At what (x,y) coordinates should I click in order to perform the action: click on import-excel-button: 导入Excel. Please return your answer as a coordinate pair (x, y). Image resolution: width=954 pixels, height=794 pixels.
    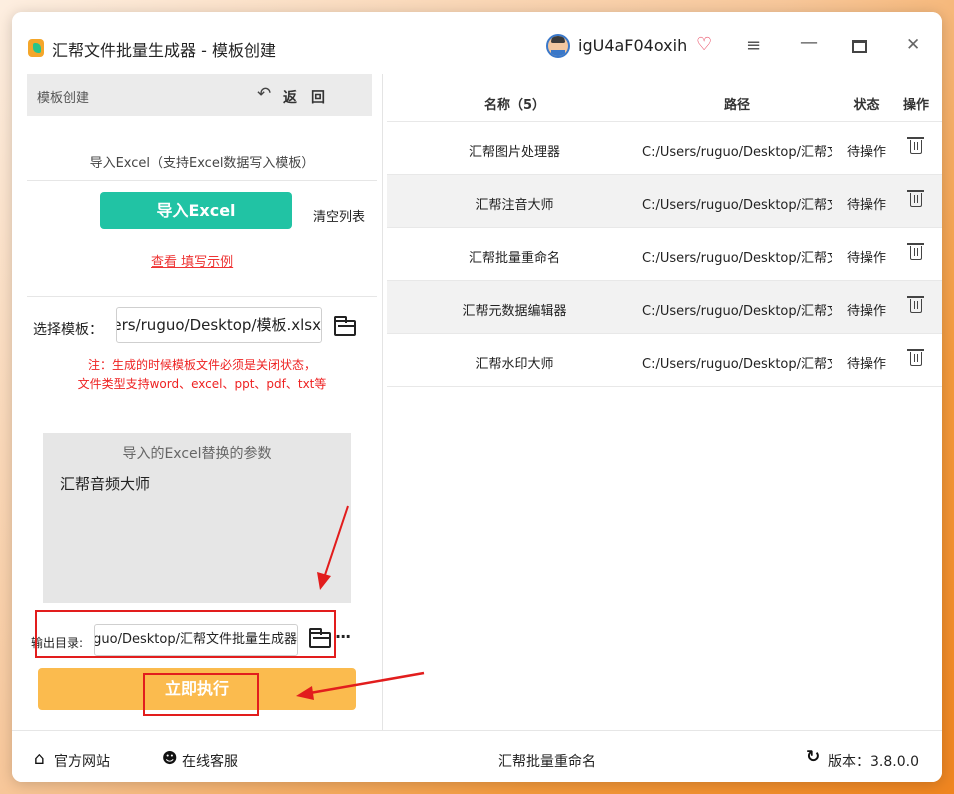
    Looking at the image, I should click on (196, 210).